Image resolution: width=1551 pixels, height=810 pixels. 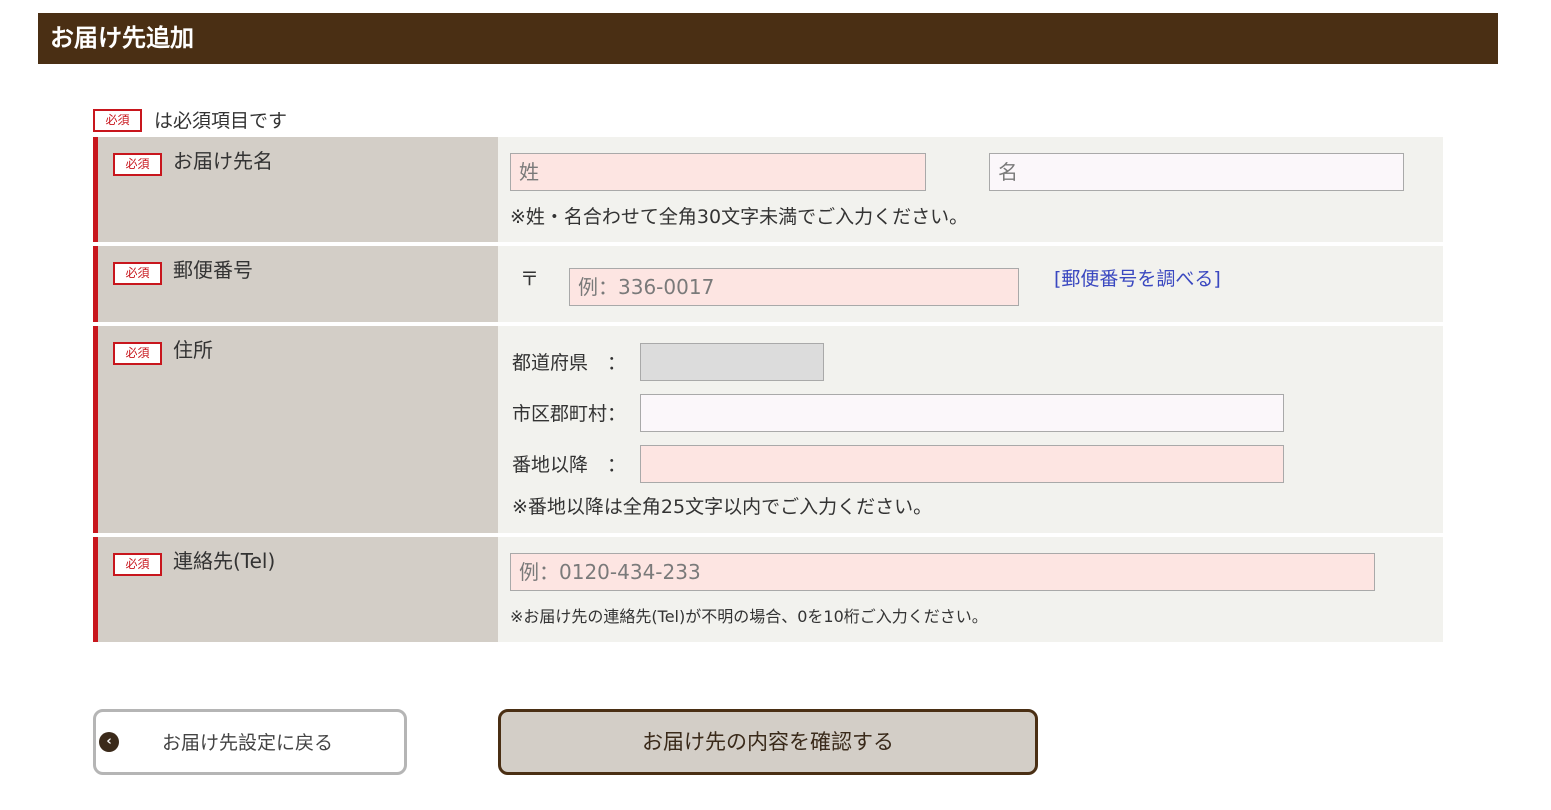 I want to click on row-label-cell: 必須 住所, so click(x=295, y=429).